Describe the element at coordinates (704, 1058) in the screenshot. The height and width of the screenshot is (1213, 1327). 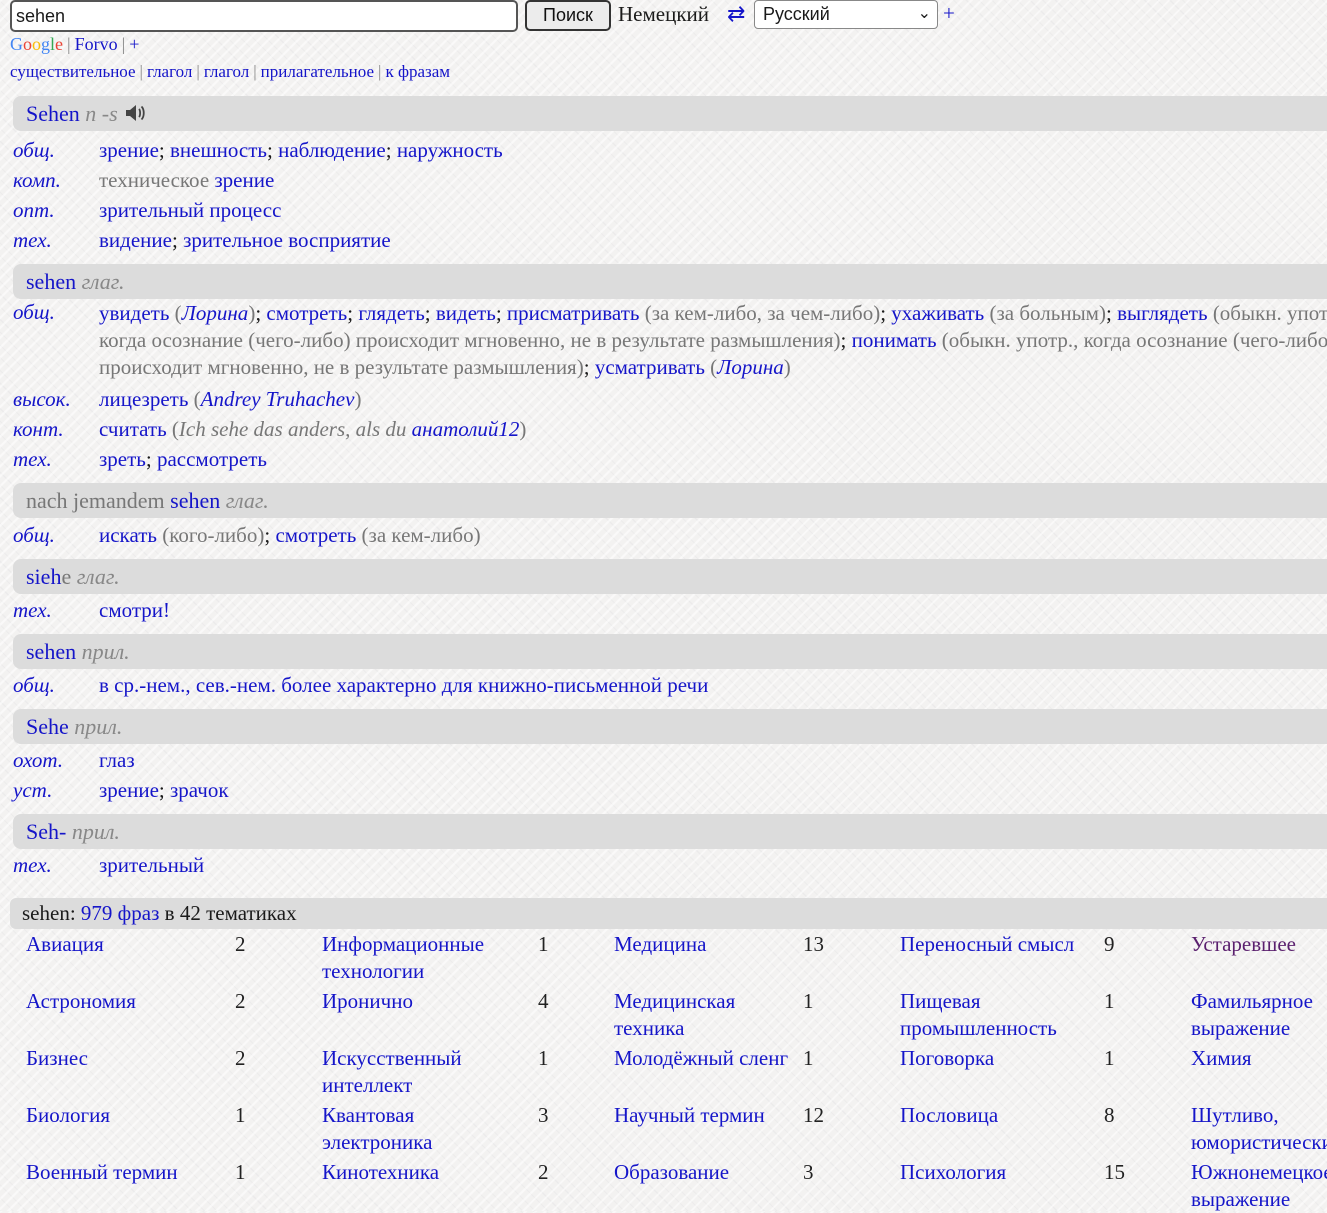
I see `topic-link: Молодёжный сленг` at that location.